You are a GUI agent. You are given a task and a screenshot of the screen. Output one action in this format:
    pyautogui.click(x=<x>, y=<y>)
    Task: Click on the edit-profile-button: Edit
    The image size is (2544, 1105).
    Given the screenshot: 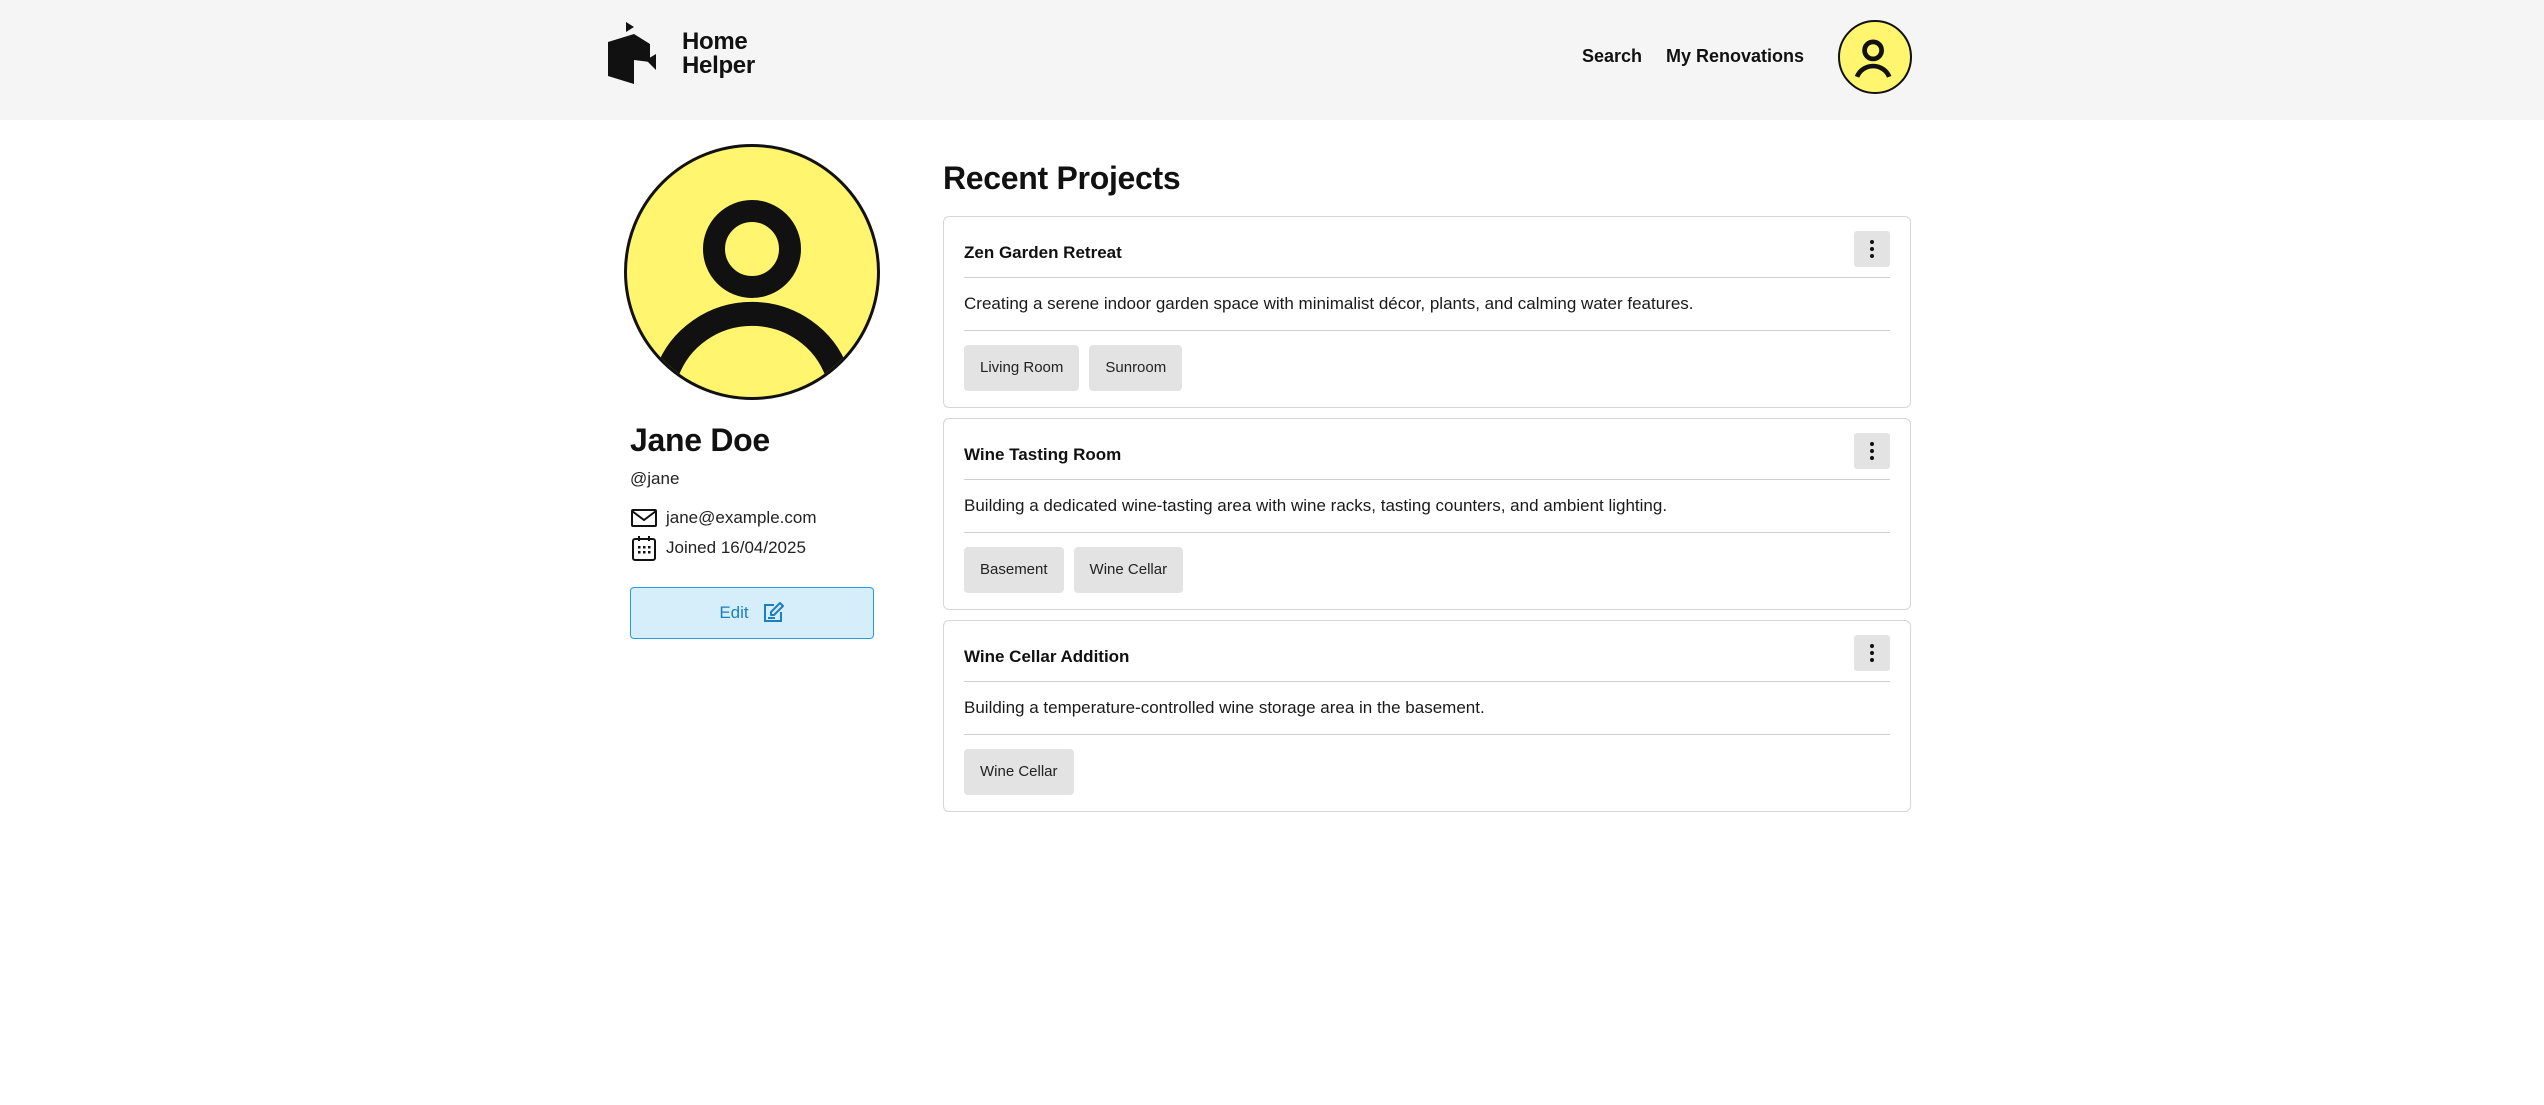 What is the action you would take?
    pyautogui.click(x=752, y=613)
    